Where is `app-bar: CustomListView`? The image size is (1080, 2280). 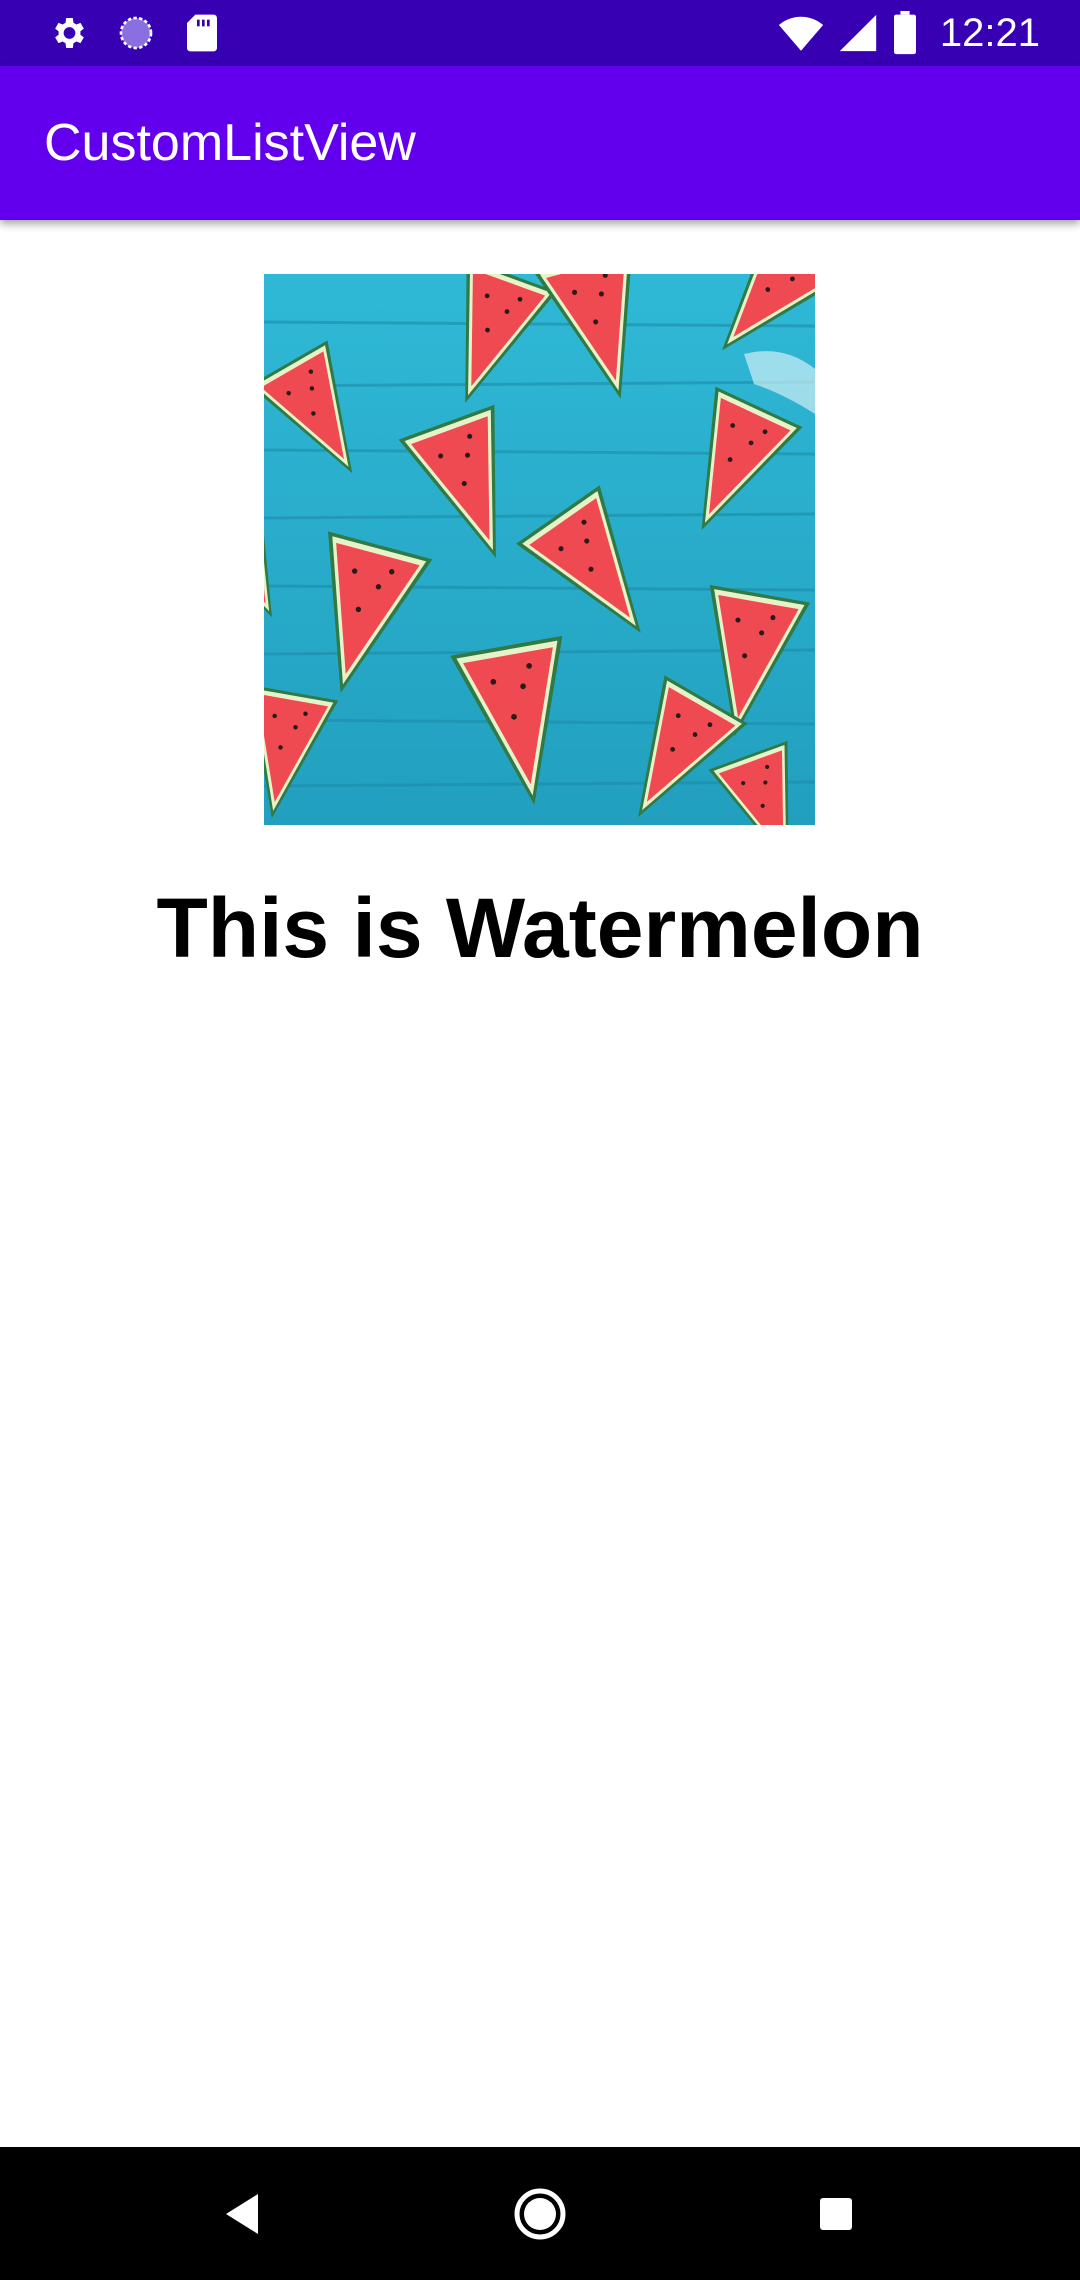 app-bar: CustomListView is located at coordinates (540, 143).